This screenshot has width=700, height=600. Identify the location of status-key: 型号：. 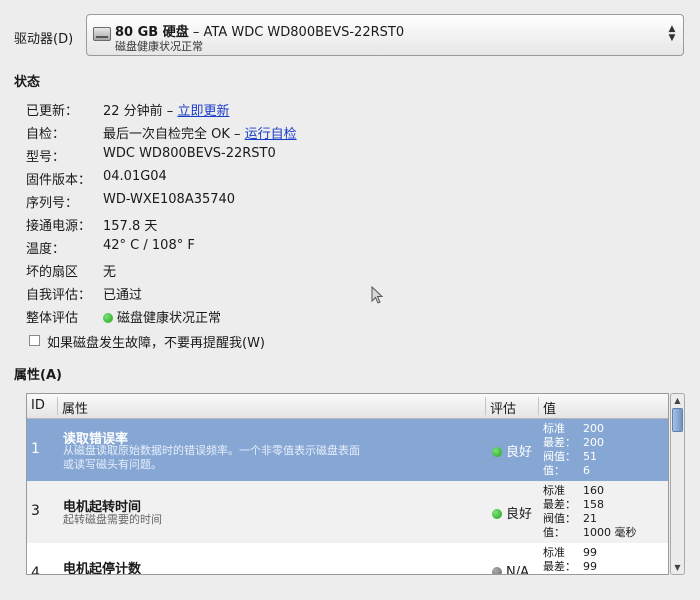
(46, 157).